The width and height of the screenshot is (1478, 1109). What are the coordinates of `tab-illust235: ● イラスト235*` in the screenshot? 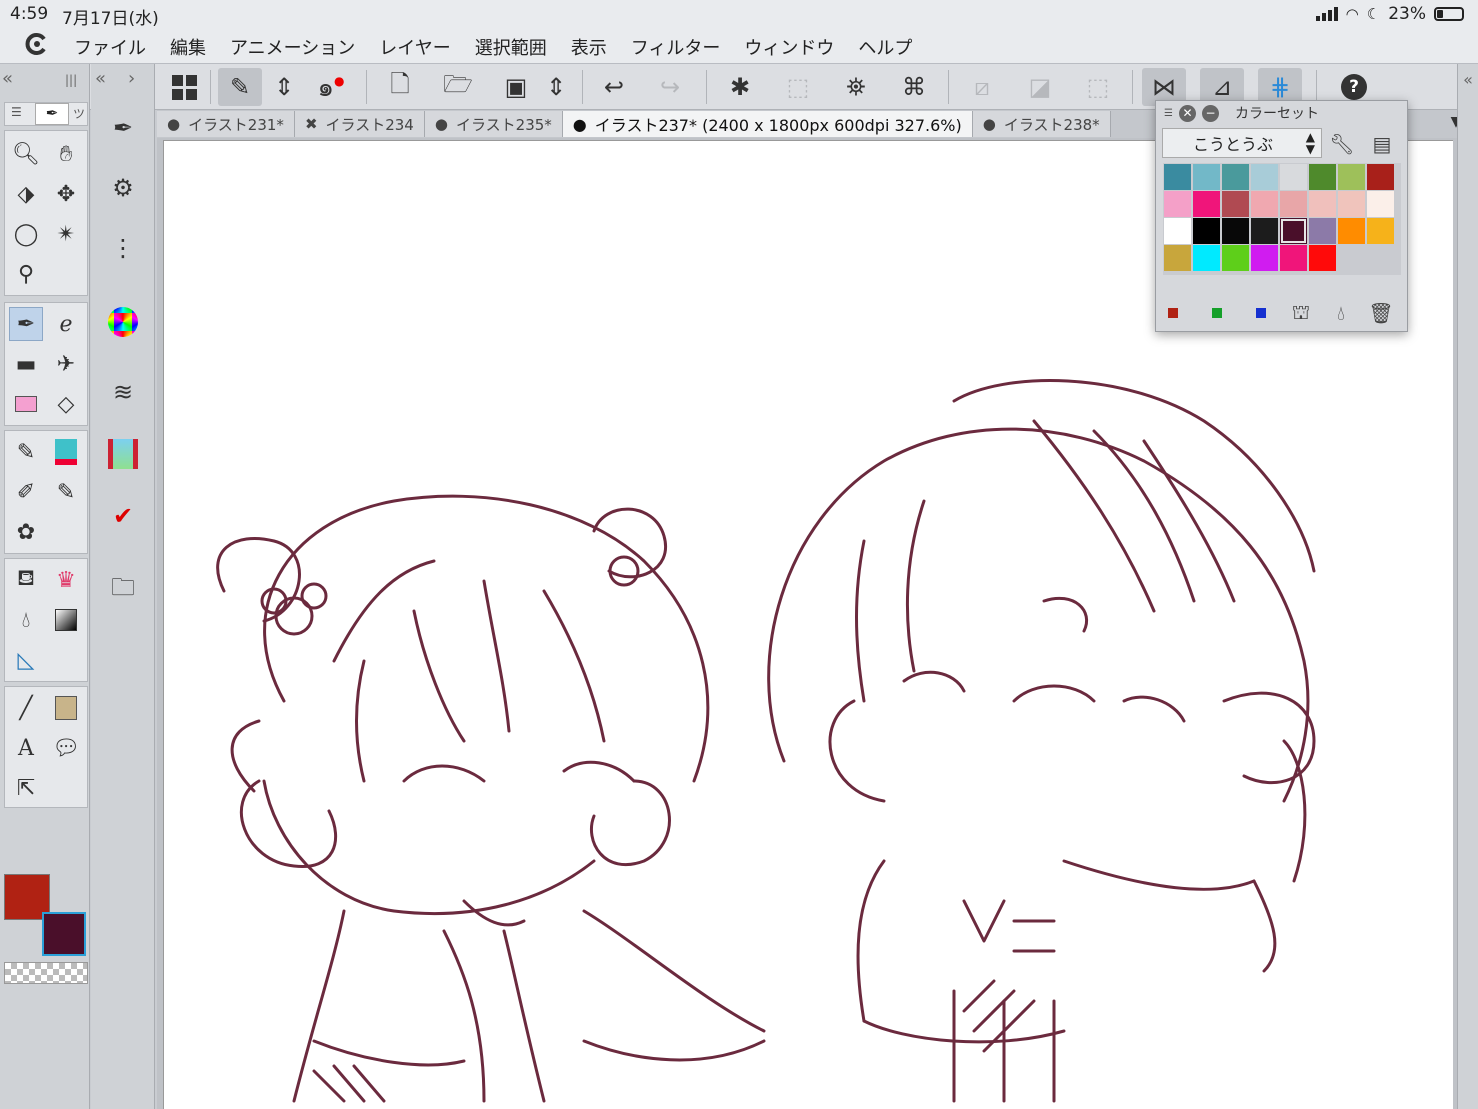 It's located at (493, 124).